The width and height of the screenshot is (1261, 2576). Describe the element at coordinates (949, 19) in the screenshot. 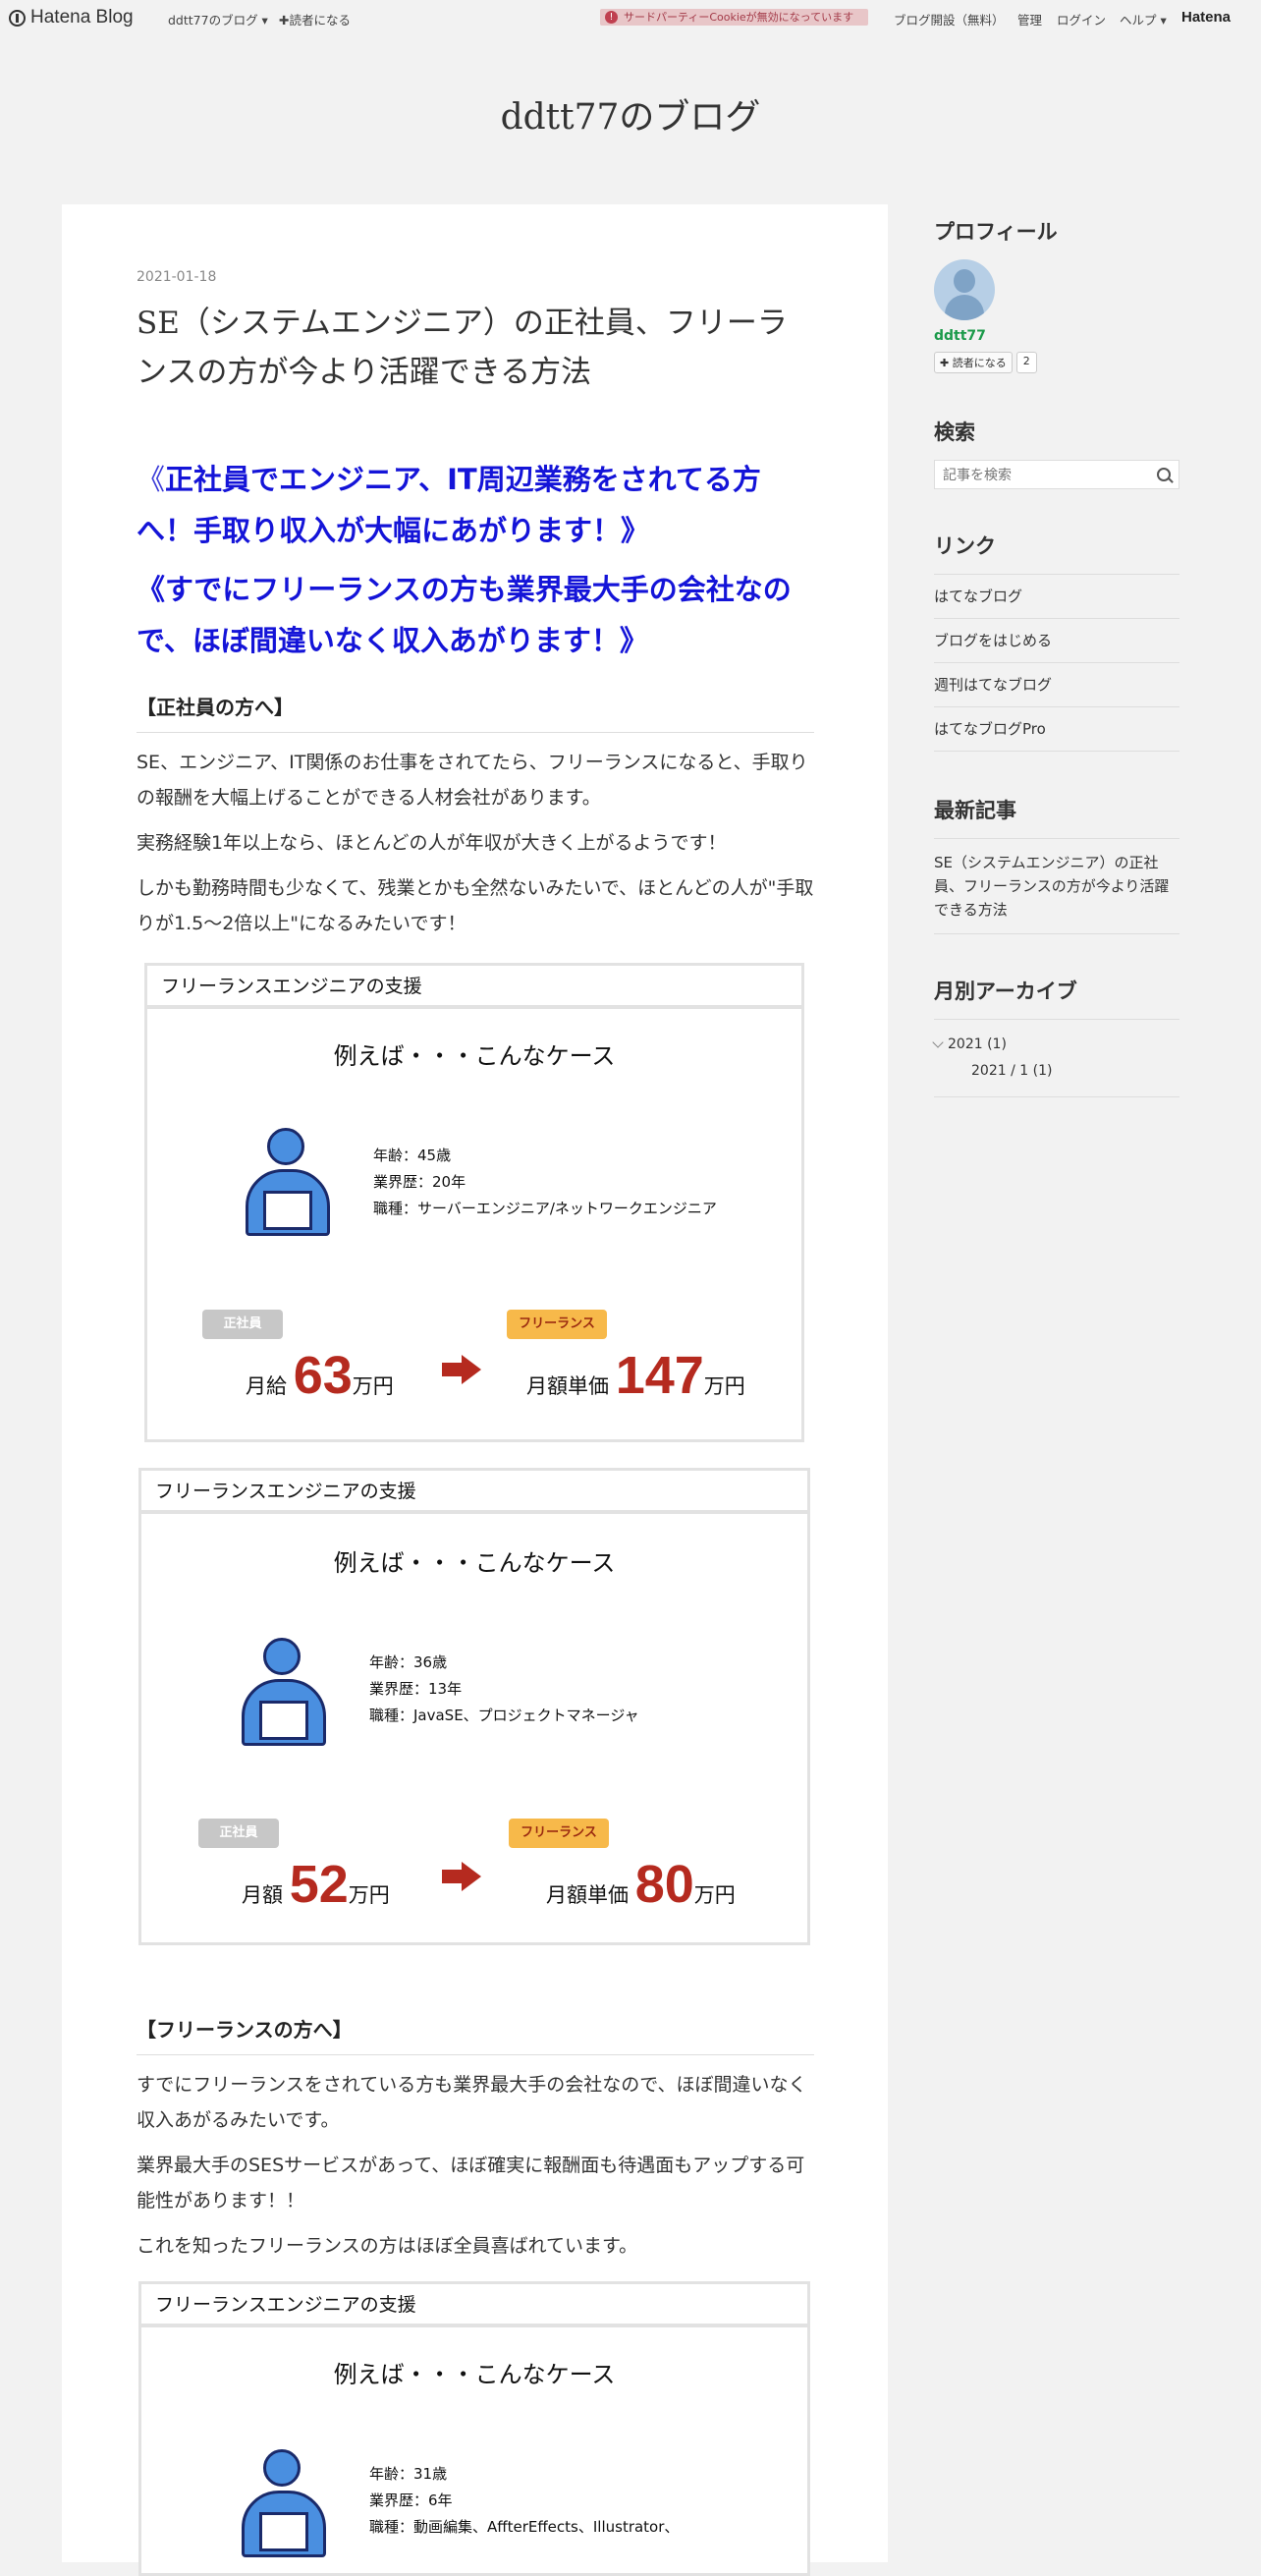

I see `create-blog-link: ブログ開設（無料）` at that location.